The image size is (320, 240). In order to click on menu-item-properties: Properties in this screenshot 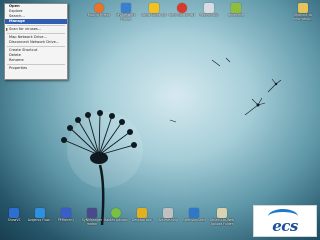, I will do `click(36, 68)`.